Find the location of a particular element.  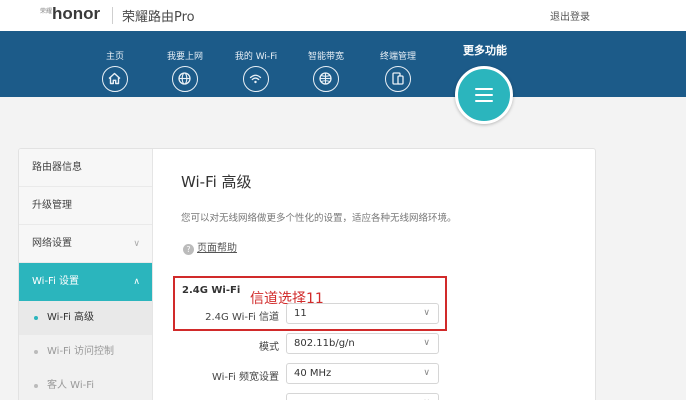

sidebar-item-label: 升级管理 is located at coordinates (52, 205).